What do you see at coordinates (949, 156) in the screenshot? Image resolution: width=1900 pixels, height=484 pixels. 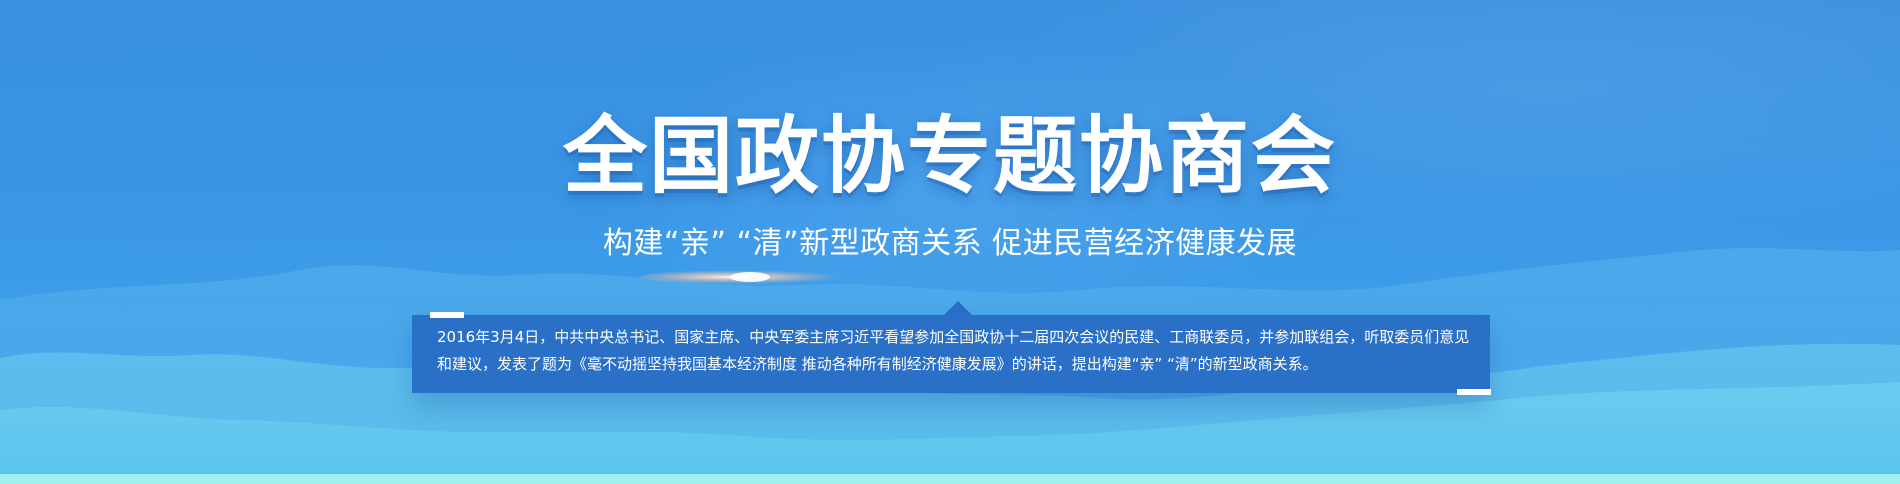 I see `page-title: 全国政协专题协商会` at bounding box center [949, 156].